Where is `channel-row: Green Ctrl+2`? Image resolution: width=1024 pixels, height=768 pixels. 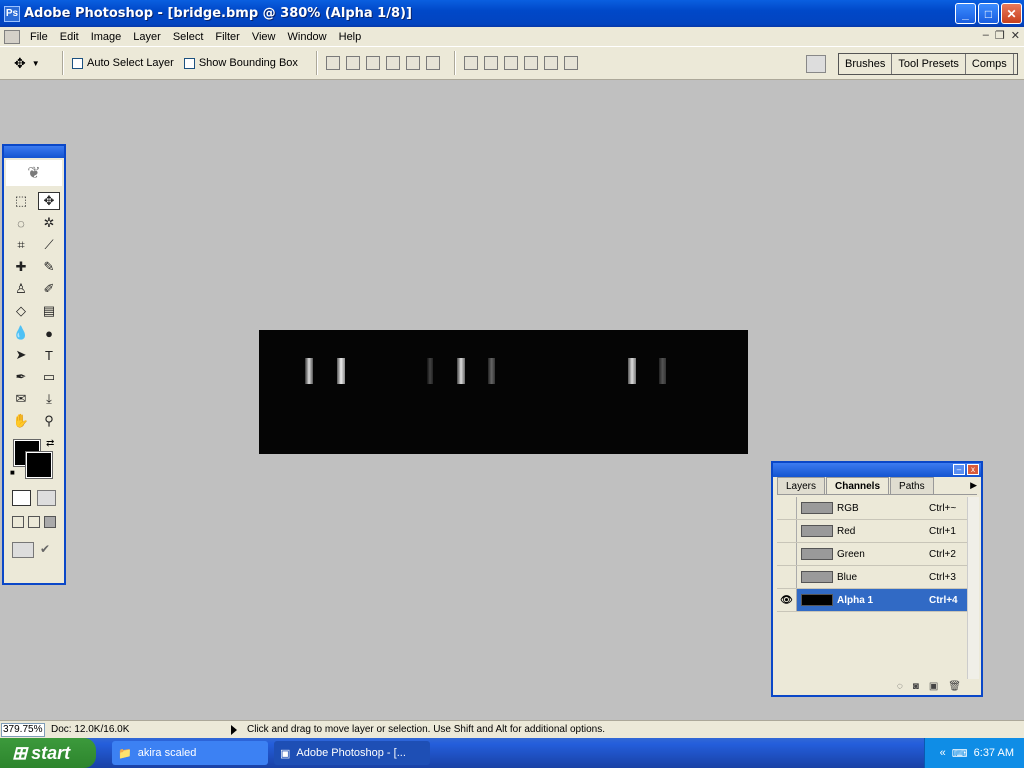
channel-row: Green Ctrl+2 is located at coordinates (872, 554).